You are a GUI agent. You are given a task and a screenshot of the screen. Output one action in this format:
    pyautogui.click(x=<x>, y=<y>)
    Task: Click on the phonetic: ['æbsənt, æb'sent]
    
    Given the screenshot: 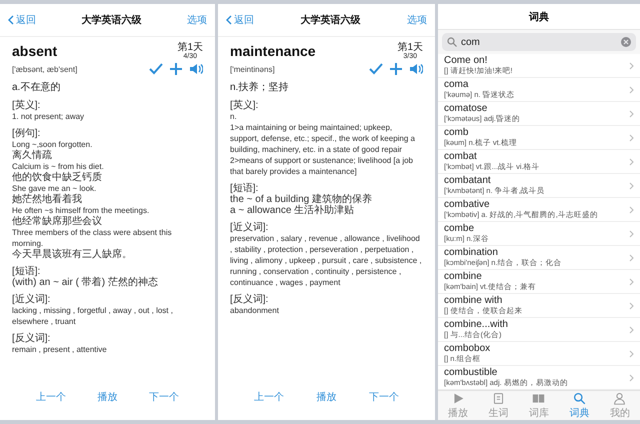 What is the action you would take?
    pyautogui.click(x=45, y=69)
    